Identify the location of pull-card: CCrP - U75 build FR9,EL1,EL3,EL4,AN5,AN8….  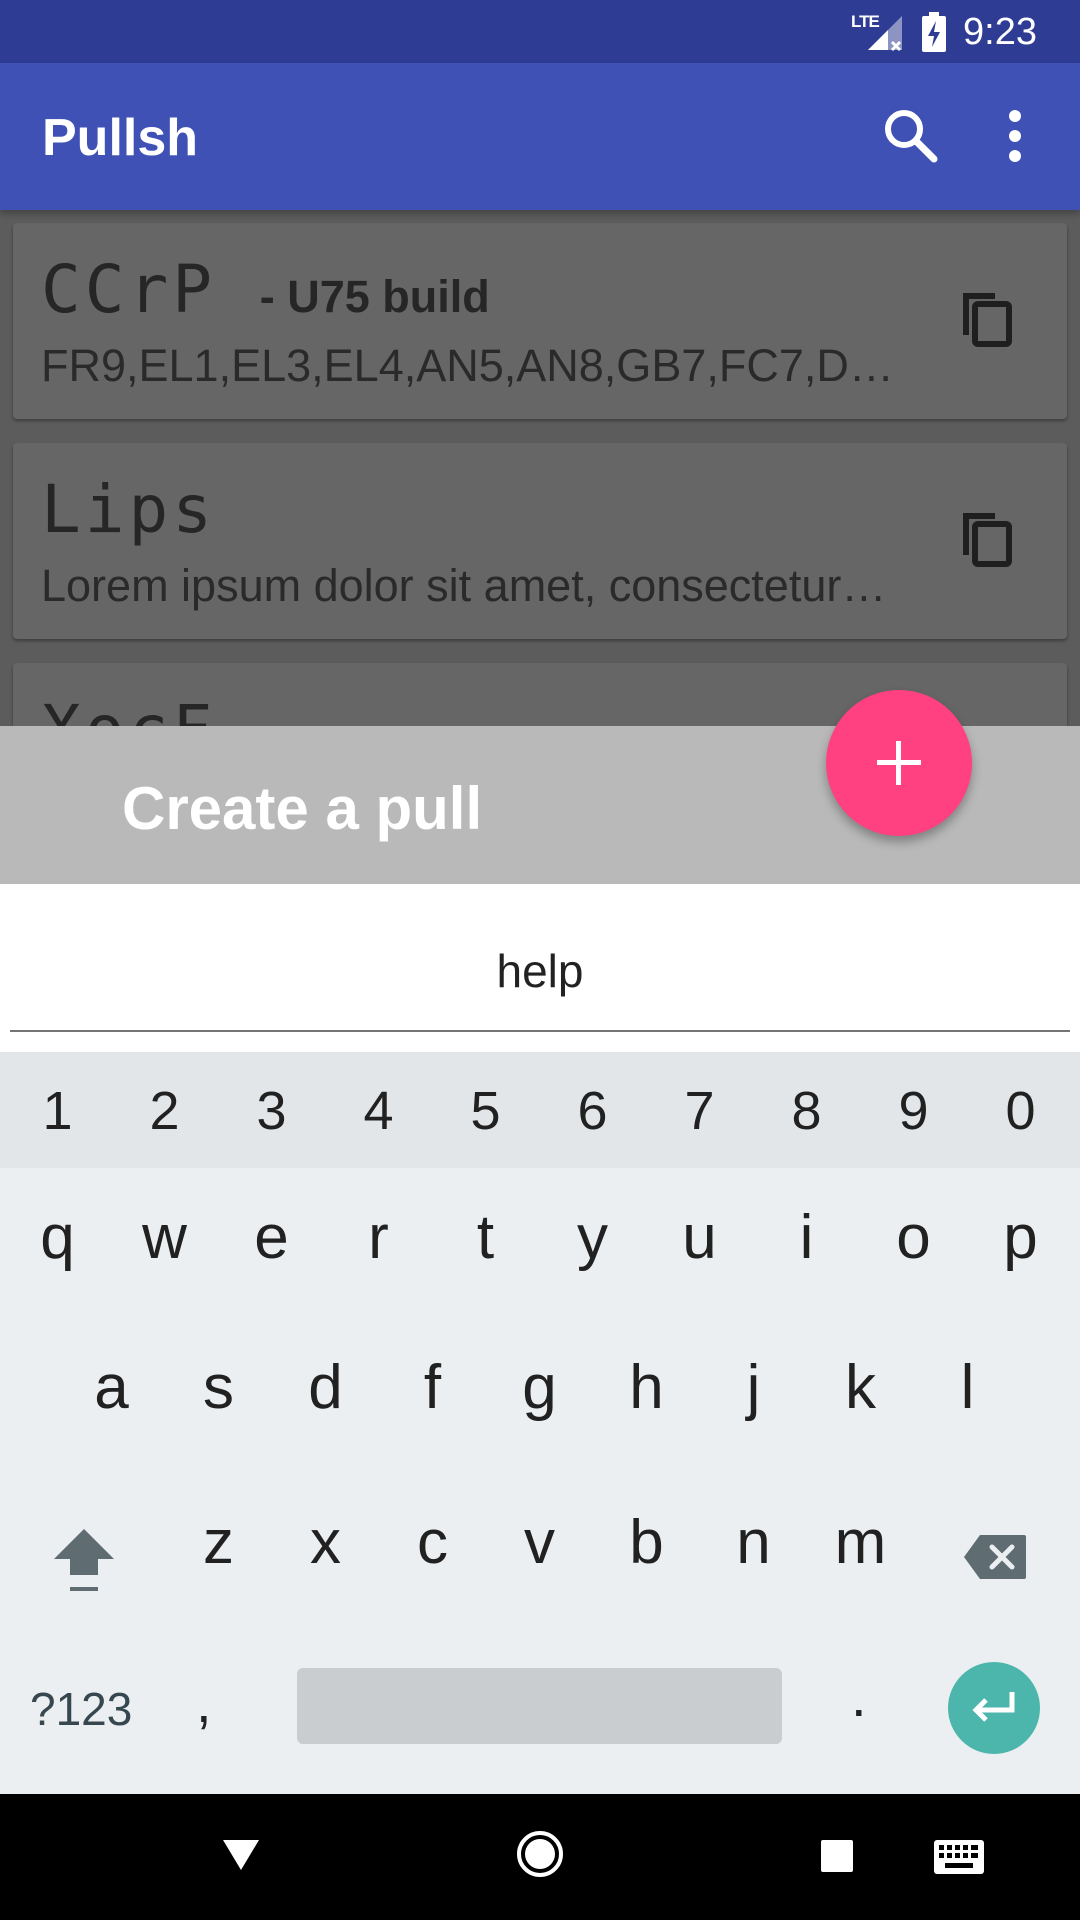
(540, 321).